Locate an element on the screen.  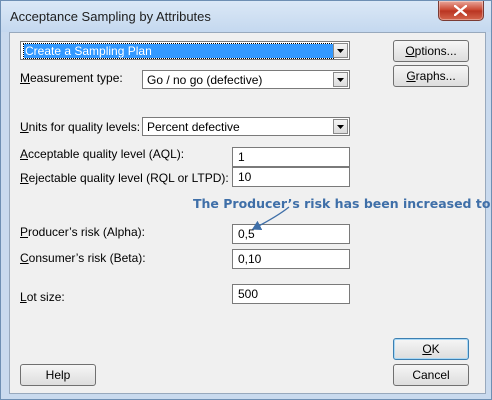
title-bar: Acceptance Sampling by Attributes is located at coordinates (246, 16).